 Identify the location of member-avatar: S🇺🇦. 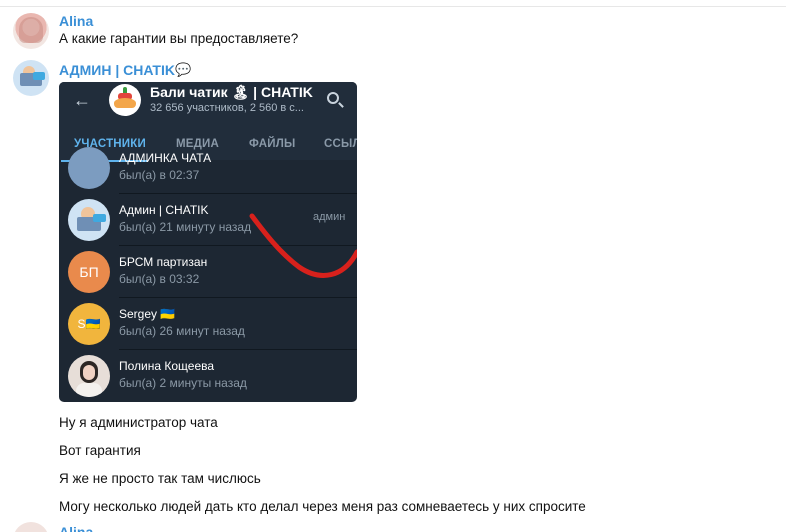
(89, 324).